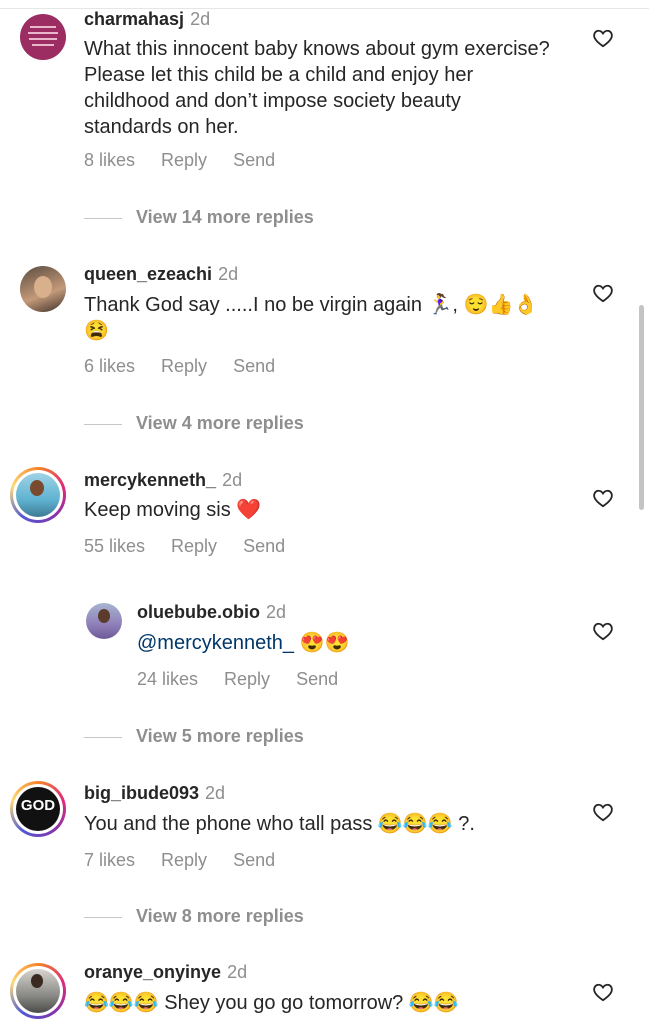 This screenshot has width=649, height=1024. I want to click on comment-actions: 55 likes Reply Send, so click(197, 546).